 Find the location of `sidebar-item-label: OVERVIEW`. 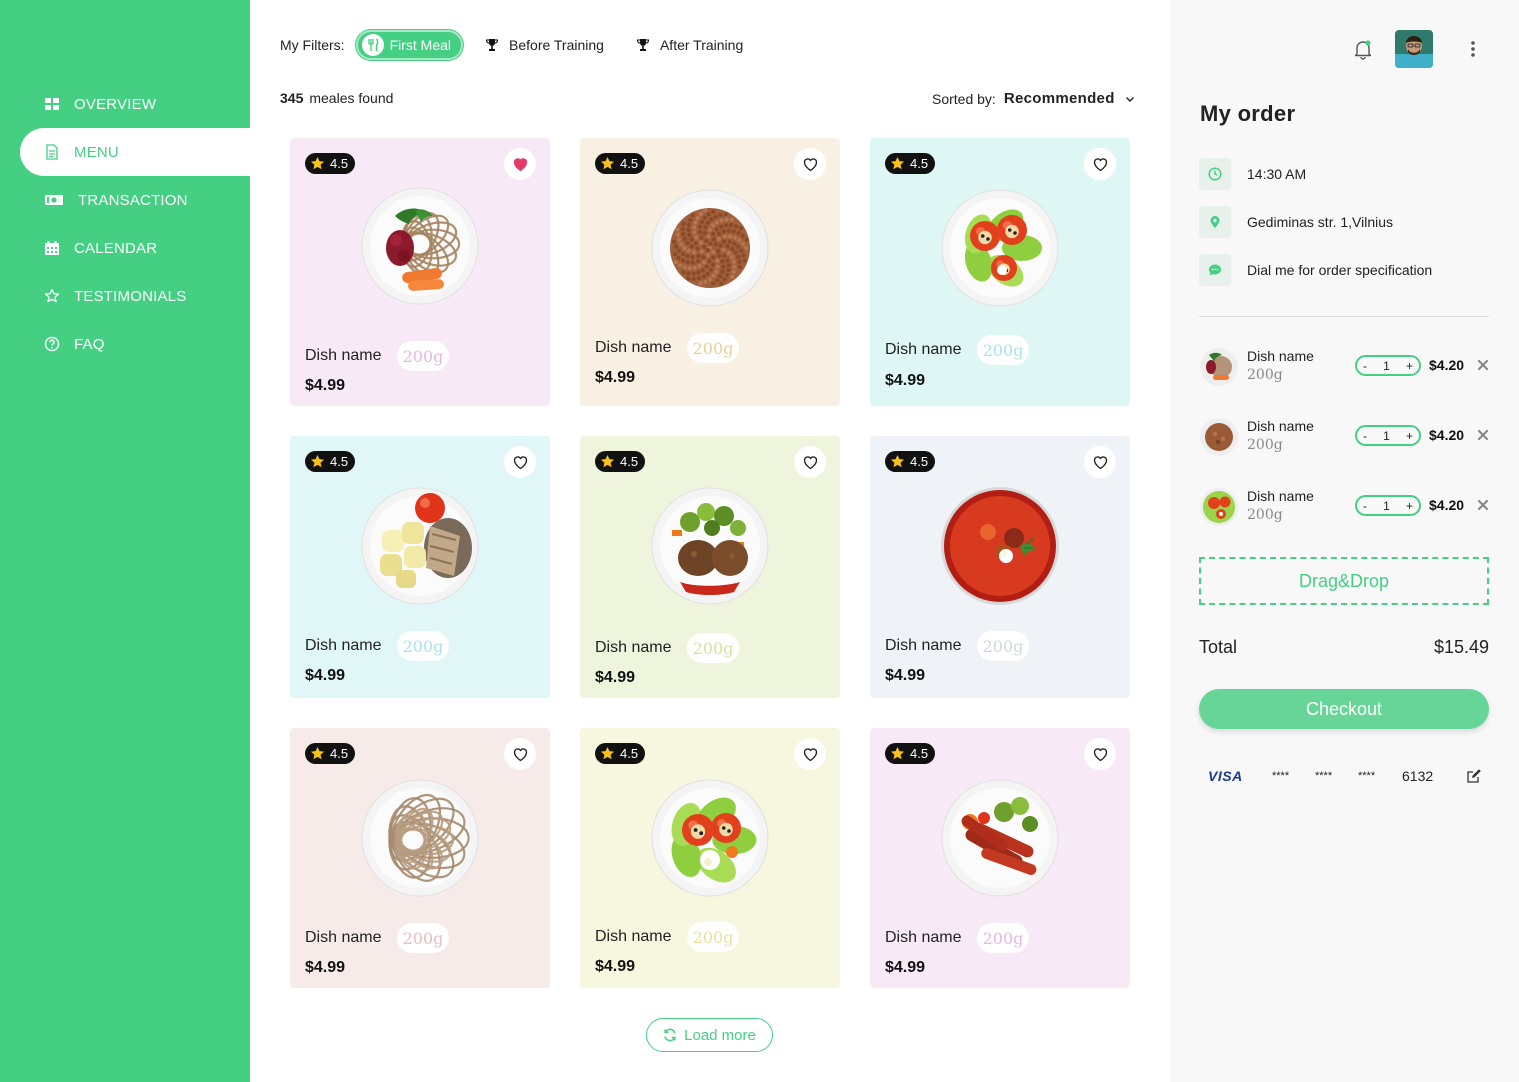

sidebar-item-label: OVERVIEW is located at coordinates (115, 104).